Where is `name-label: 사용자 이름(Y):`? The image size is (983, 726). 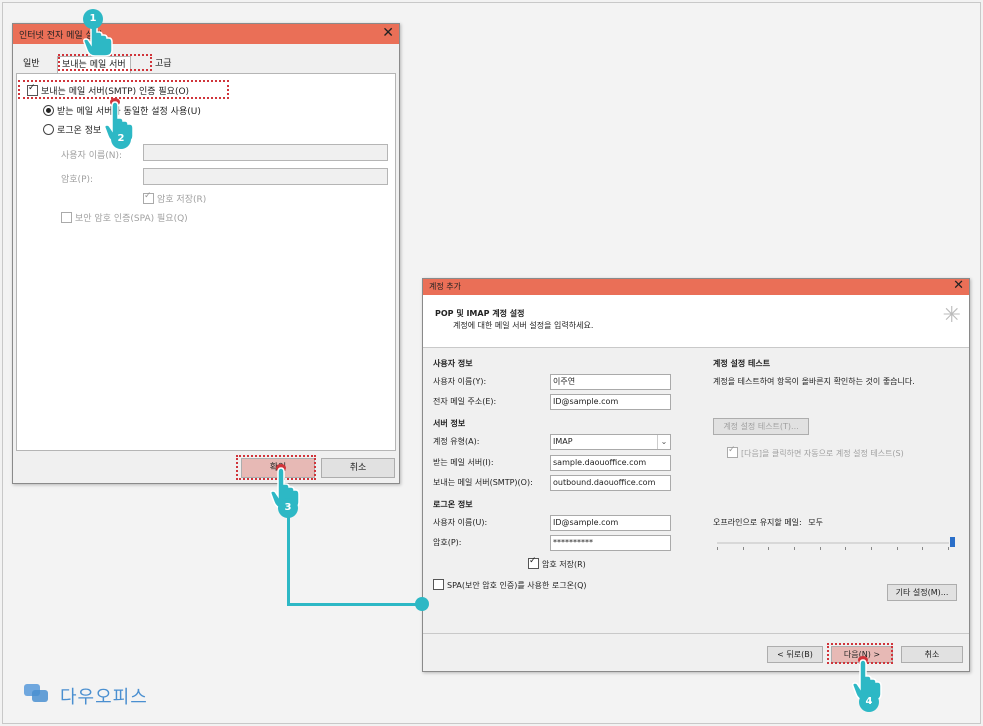 name-label: 사용자 이름(Y): is located at coordinates (460, 381).